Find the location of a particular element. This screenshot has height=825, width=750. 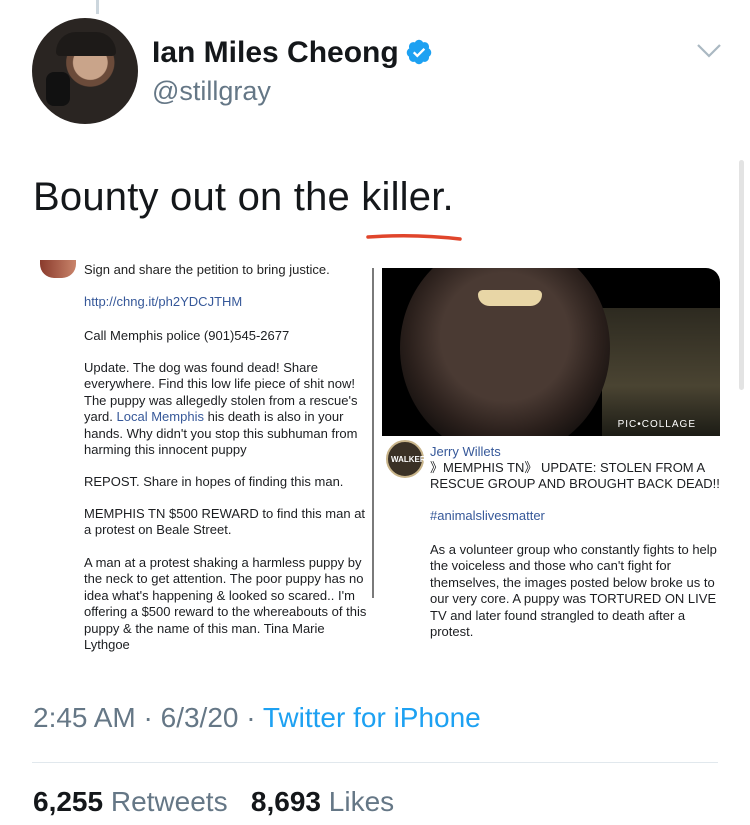

verified-badge-icon is located at coordinates (418, 52).